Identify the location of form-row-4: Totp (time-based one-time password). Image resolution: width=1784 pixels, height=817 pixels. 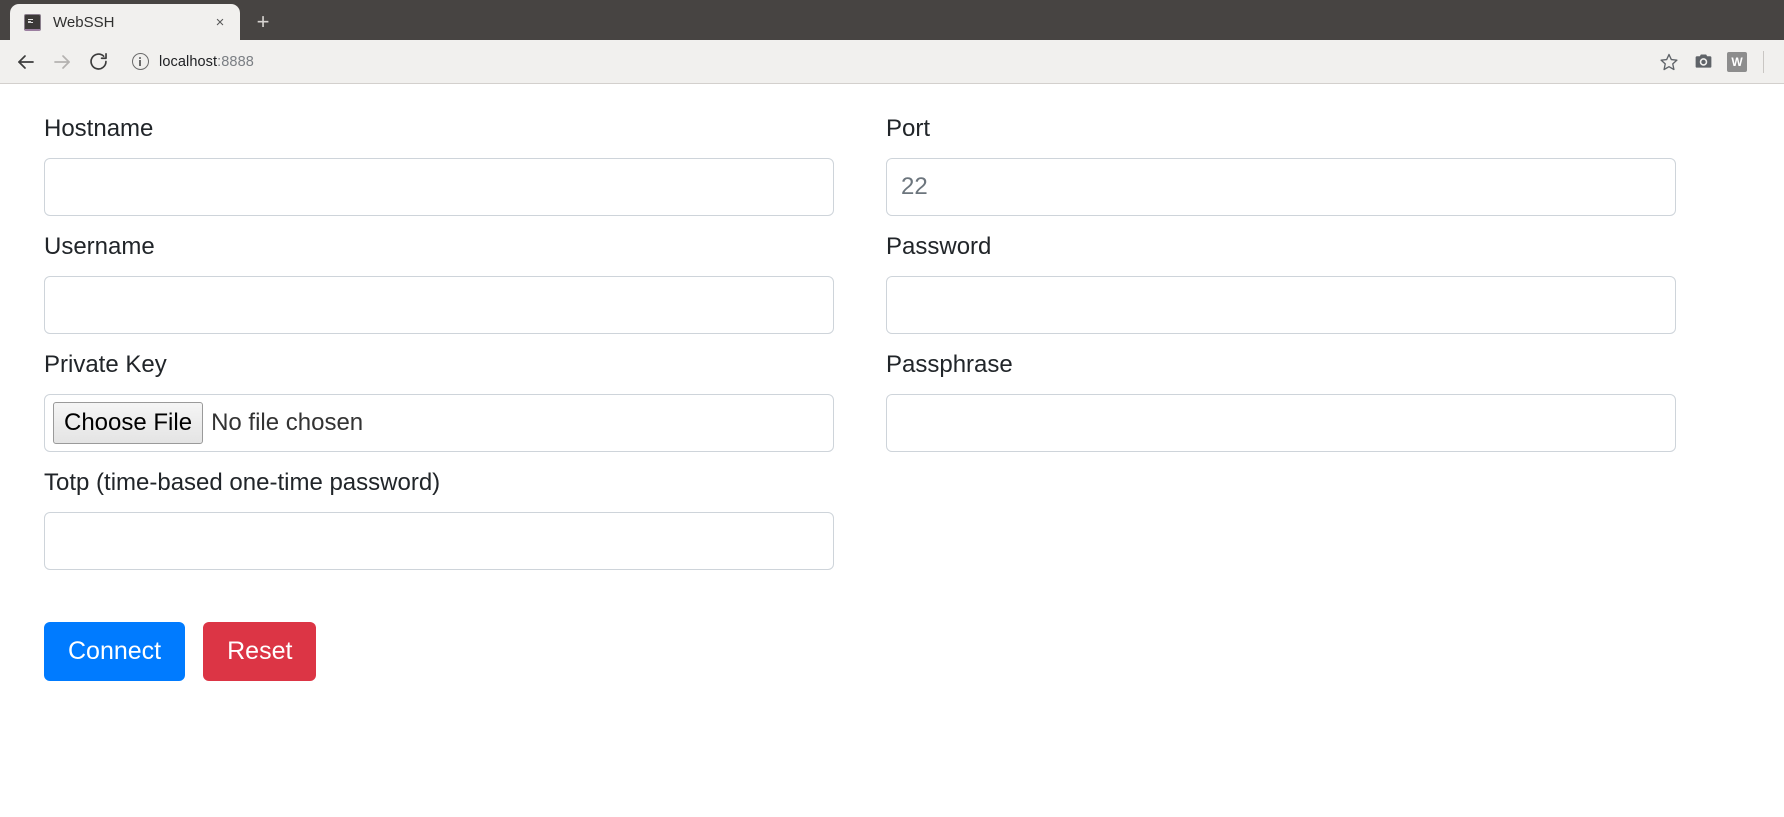
(892, 527).